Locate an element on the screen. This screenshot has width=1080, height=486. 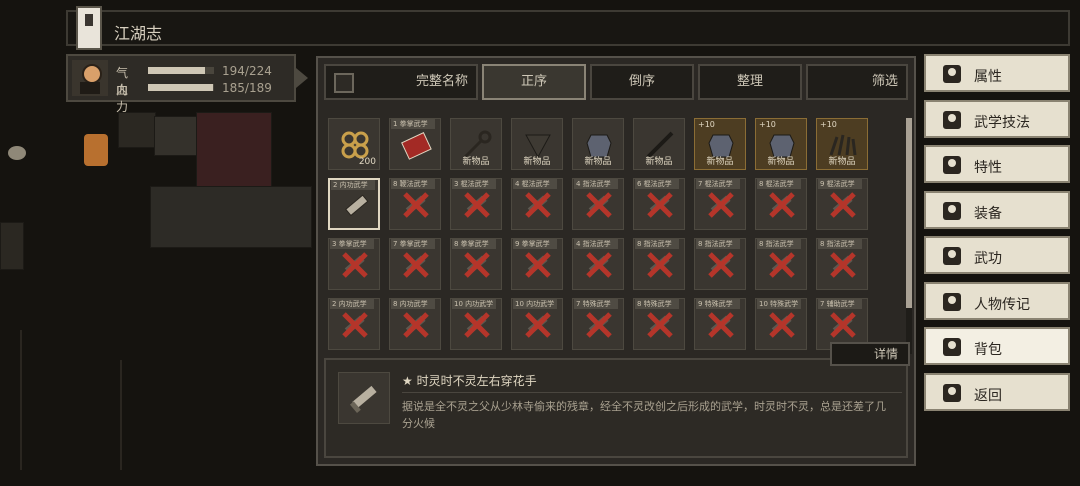
inventory-slot: 6 棍法武学 is located at coordinates (659, 204).